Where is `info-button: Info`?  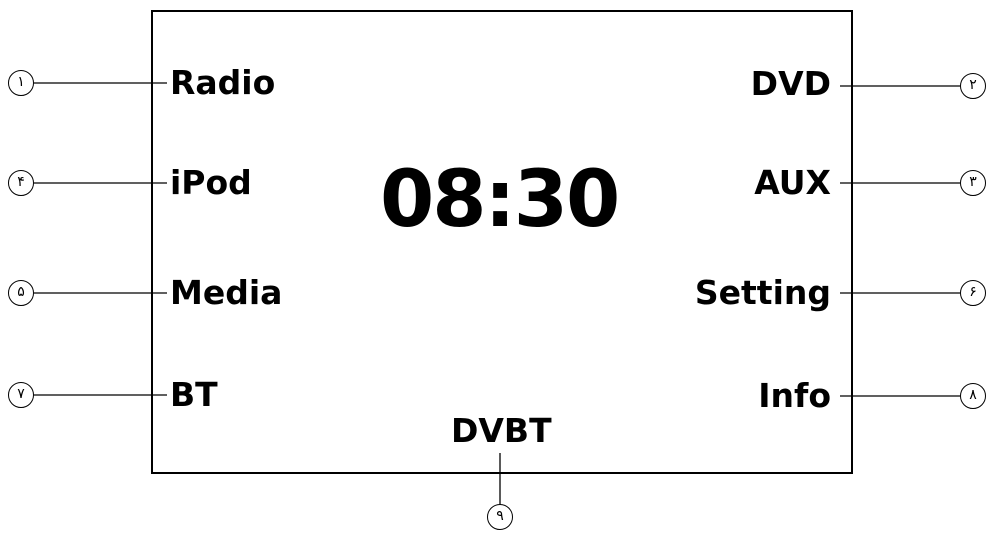 info-button: Info is located at coordinates (794, 396).